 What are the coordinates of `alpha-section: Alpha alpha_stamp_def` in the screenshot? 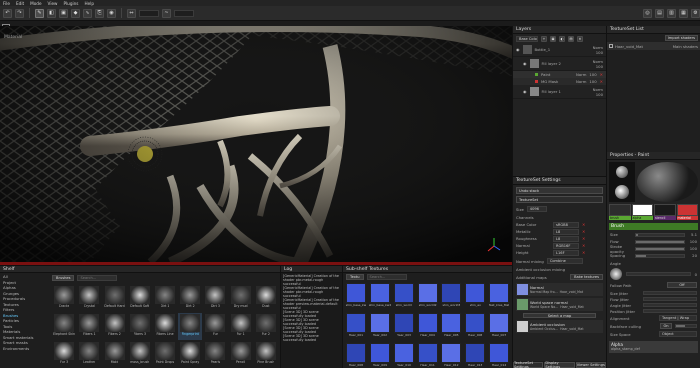 It's located at (653, 347).